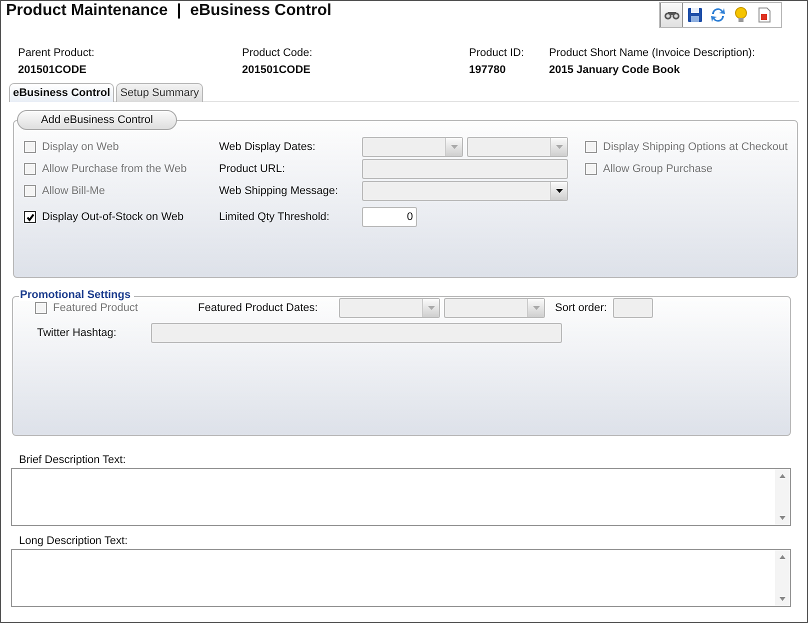 The width and height of the screenshot is (808, 623). What do you see at coordinates (497, 53) in the screenshot?
I see `field-label: Product ID:` at bounding box center [497, 53].